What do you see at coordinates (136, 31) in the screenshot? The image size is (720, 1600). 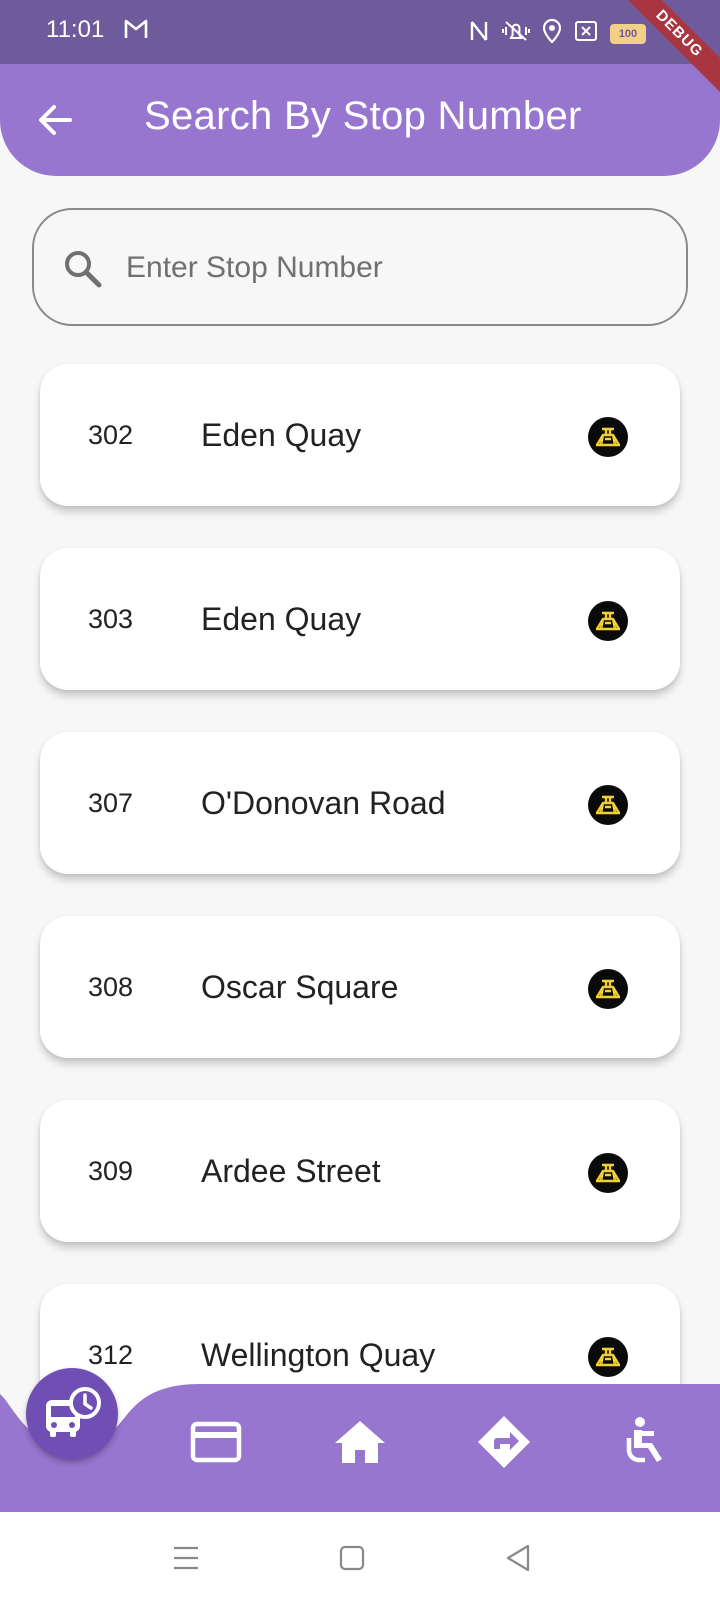 I see `gmail-icon` at bounding box center [136, 31].